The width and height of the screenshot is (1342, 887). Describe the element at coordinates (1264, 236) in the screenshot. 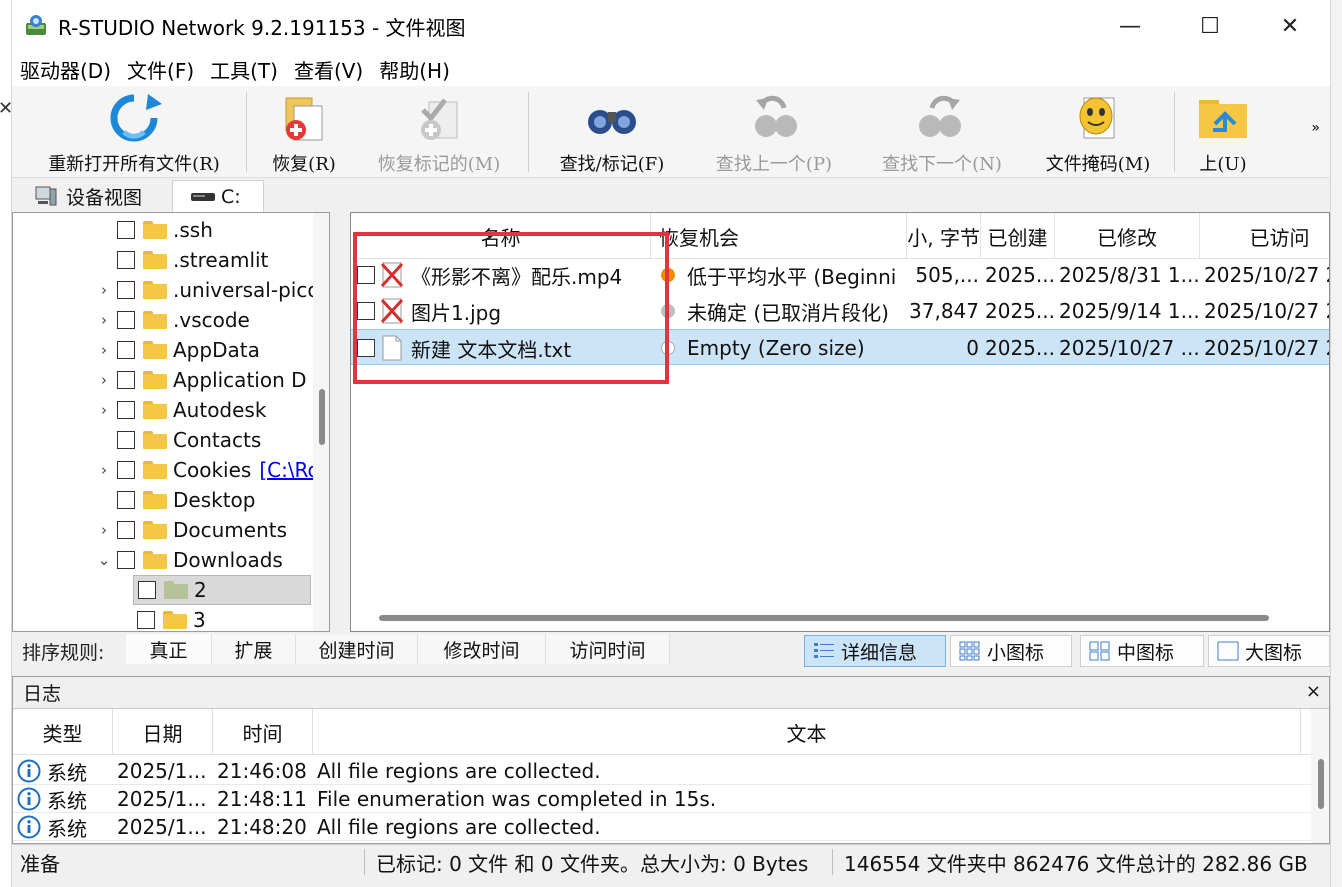

I see `col-accessed-header: 已访问` at that location.